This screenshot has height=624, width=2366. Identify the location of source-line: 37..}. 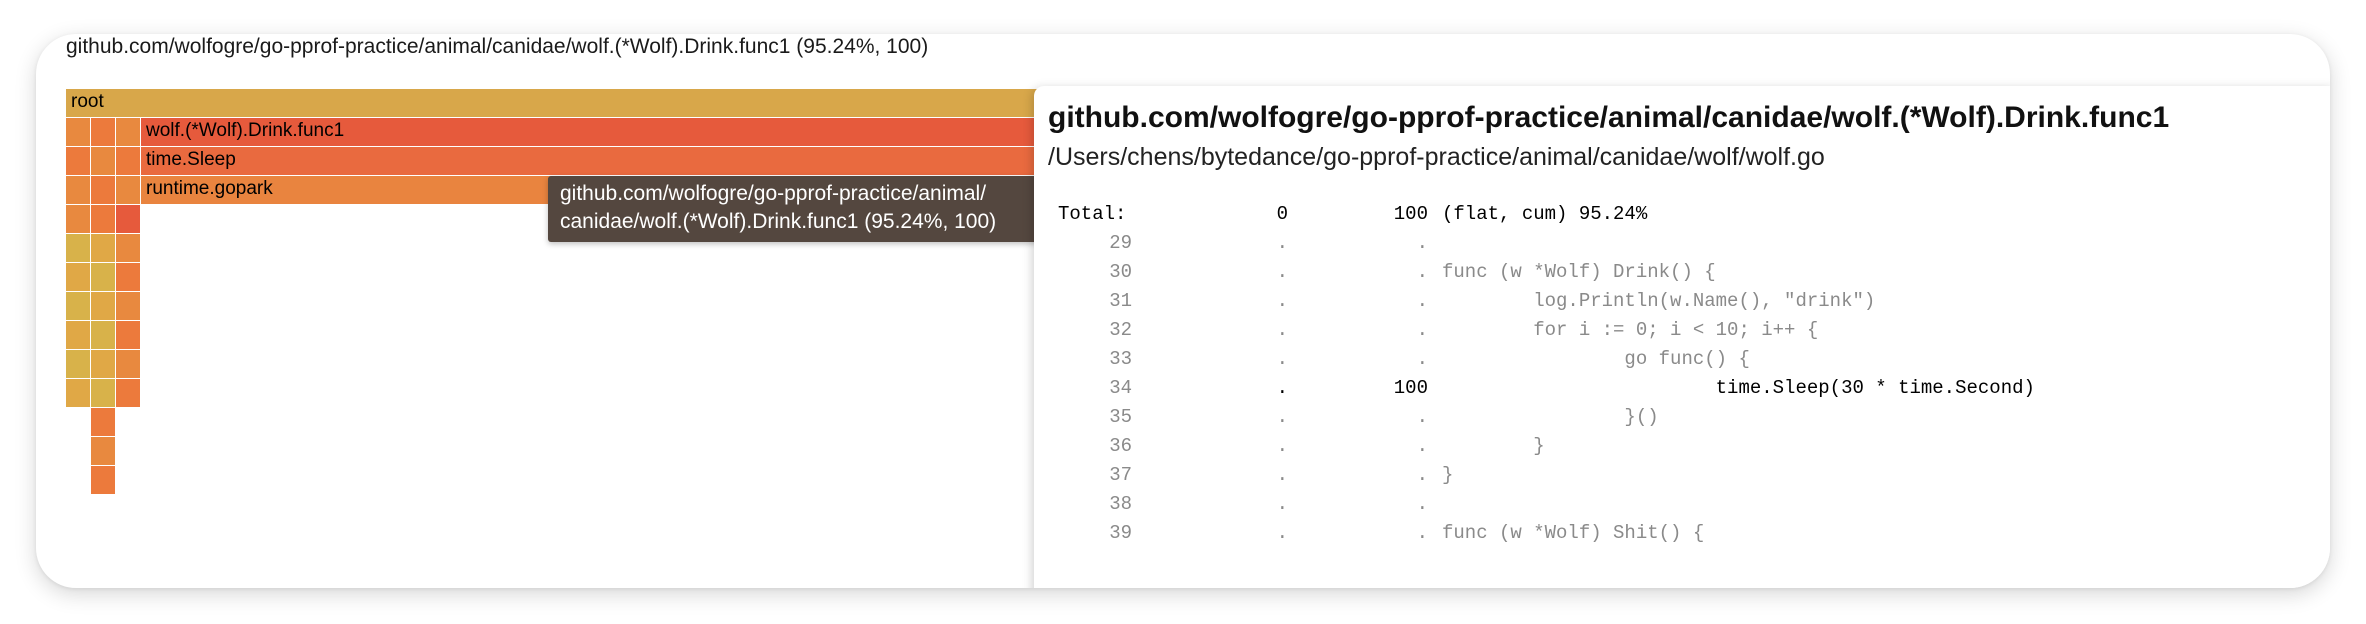
(1682, 475).